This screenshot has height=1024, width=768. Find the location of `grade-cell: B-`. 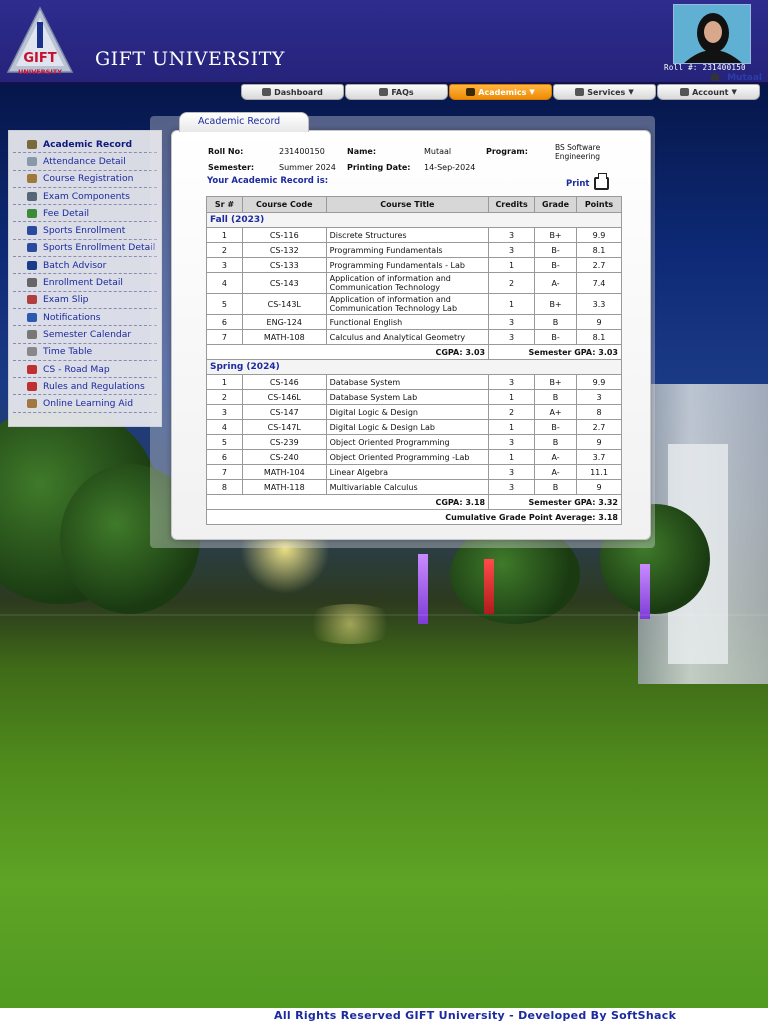

grade-cell: B- is located at coordinates (556, 250).